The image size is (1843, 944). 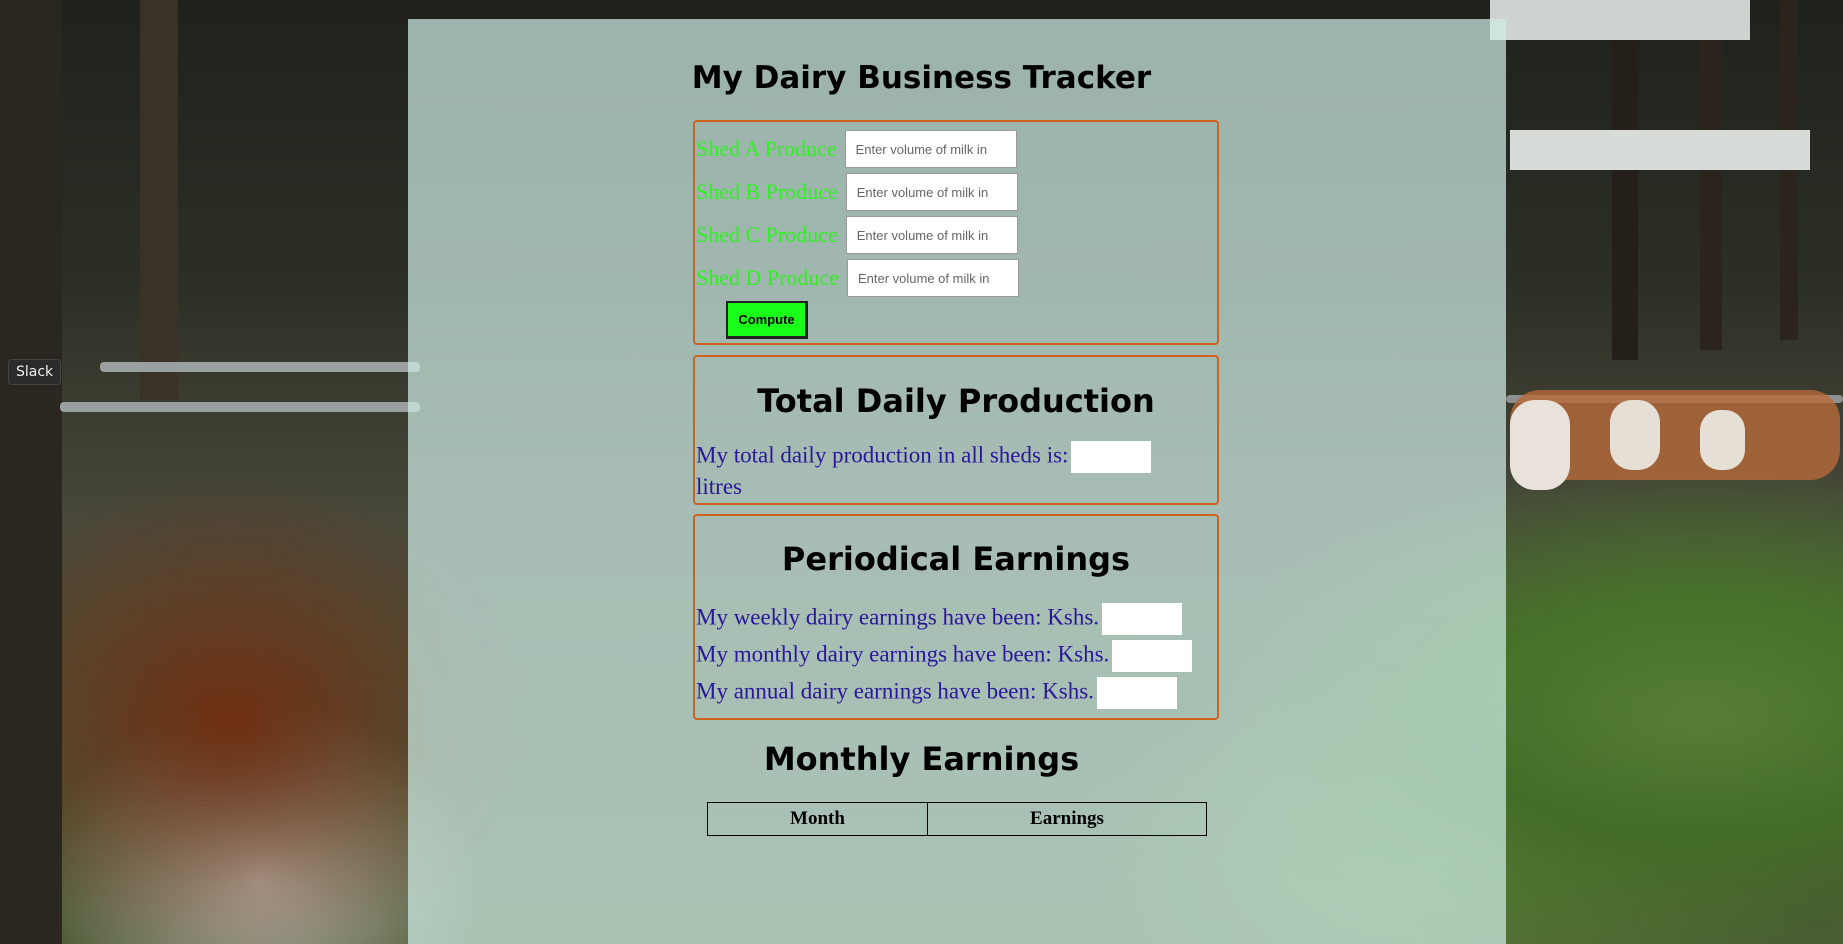 I want to click on shed-a-input, so click(x=930, y=149).